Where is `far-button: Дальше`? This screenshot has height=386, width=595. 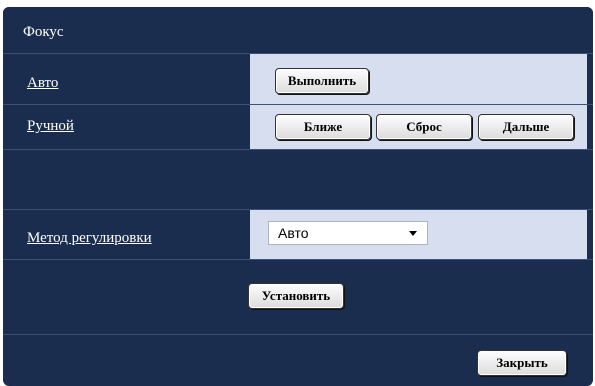 far-button: Дальше is located at coordinates (526, 127).